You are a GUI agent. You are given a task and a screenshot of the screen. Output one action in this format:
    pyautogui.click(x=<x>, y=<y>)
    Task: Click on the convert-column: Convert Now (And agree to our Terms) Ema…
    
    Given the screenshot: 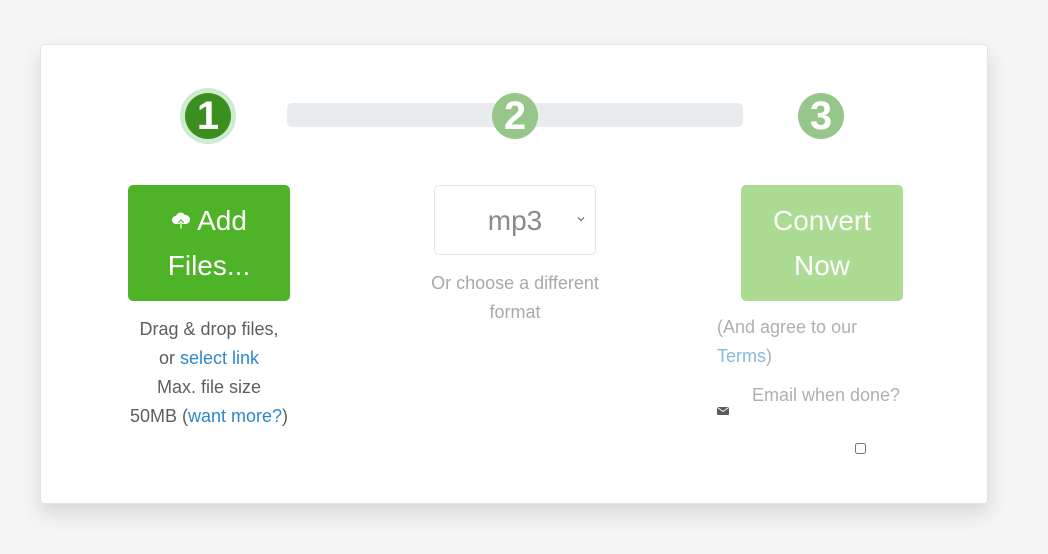 What is the action you would take?
    pyautogui.click(x=822, y=319)
    